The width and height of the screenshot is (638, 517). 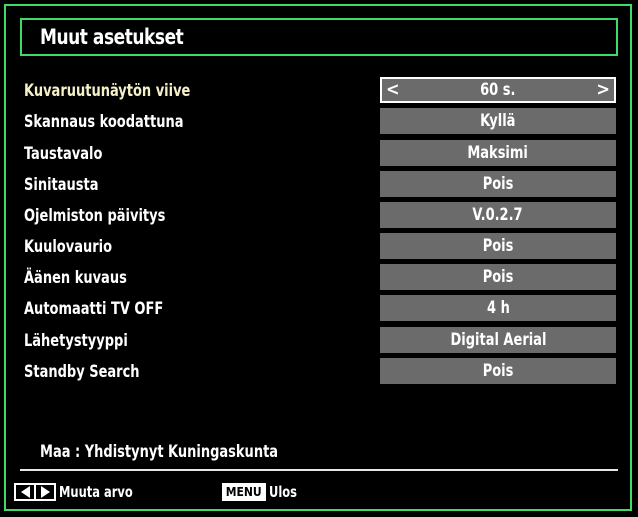 What do you see at coordinates (243, 492) in the screenshot?
I see `menu-key-icon: MENU` at bounding box center [243, 492].